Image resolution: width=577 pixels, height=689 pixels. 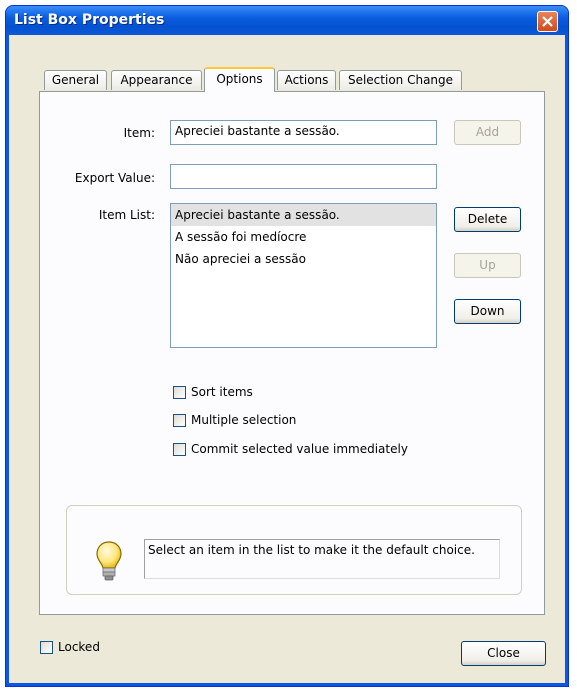 What do you see at coordinates (487, 132) in the screenshot?
I see `add-button: Add` at bounding box center [487, 132].